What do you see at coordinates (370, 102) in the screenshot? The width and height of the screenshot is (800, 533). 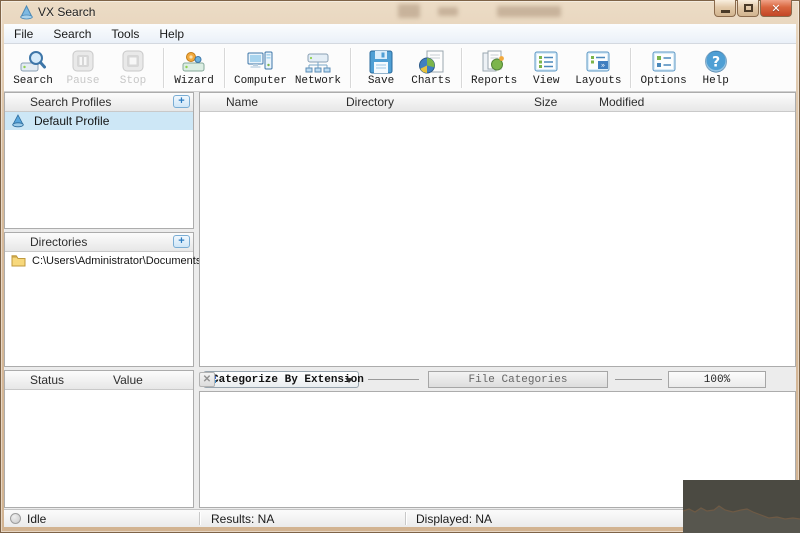 I see `results-column-directory: Directory` at bounding box center [370, 102].